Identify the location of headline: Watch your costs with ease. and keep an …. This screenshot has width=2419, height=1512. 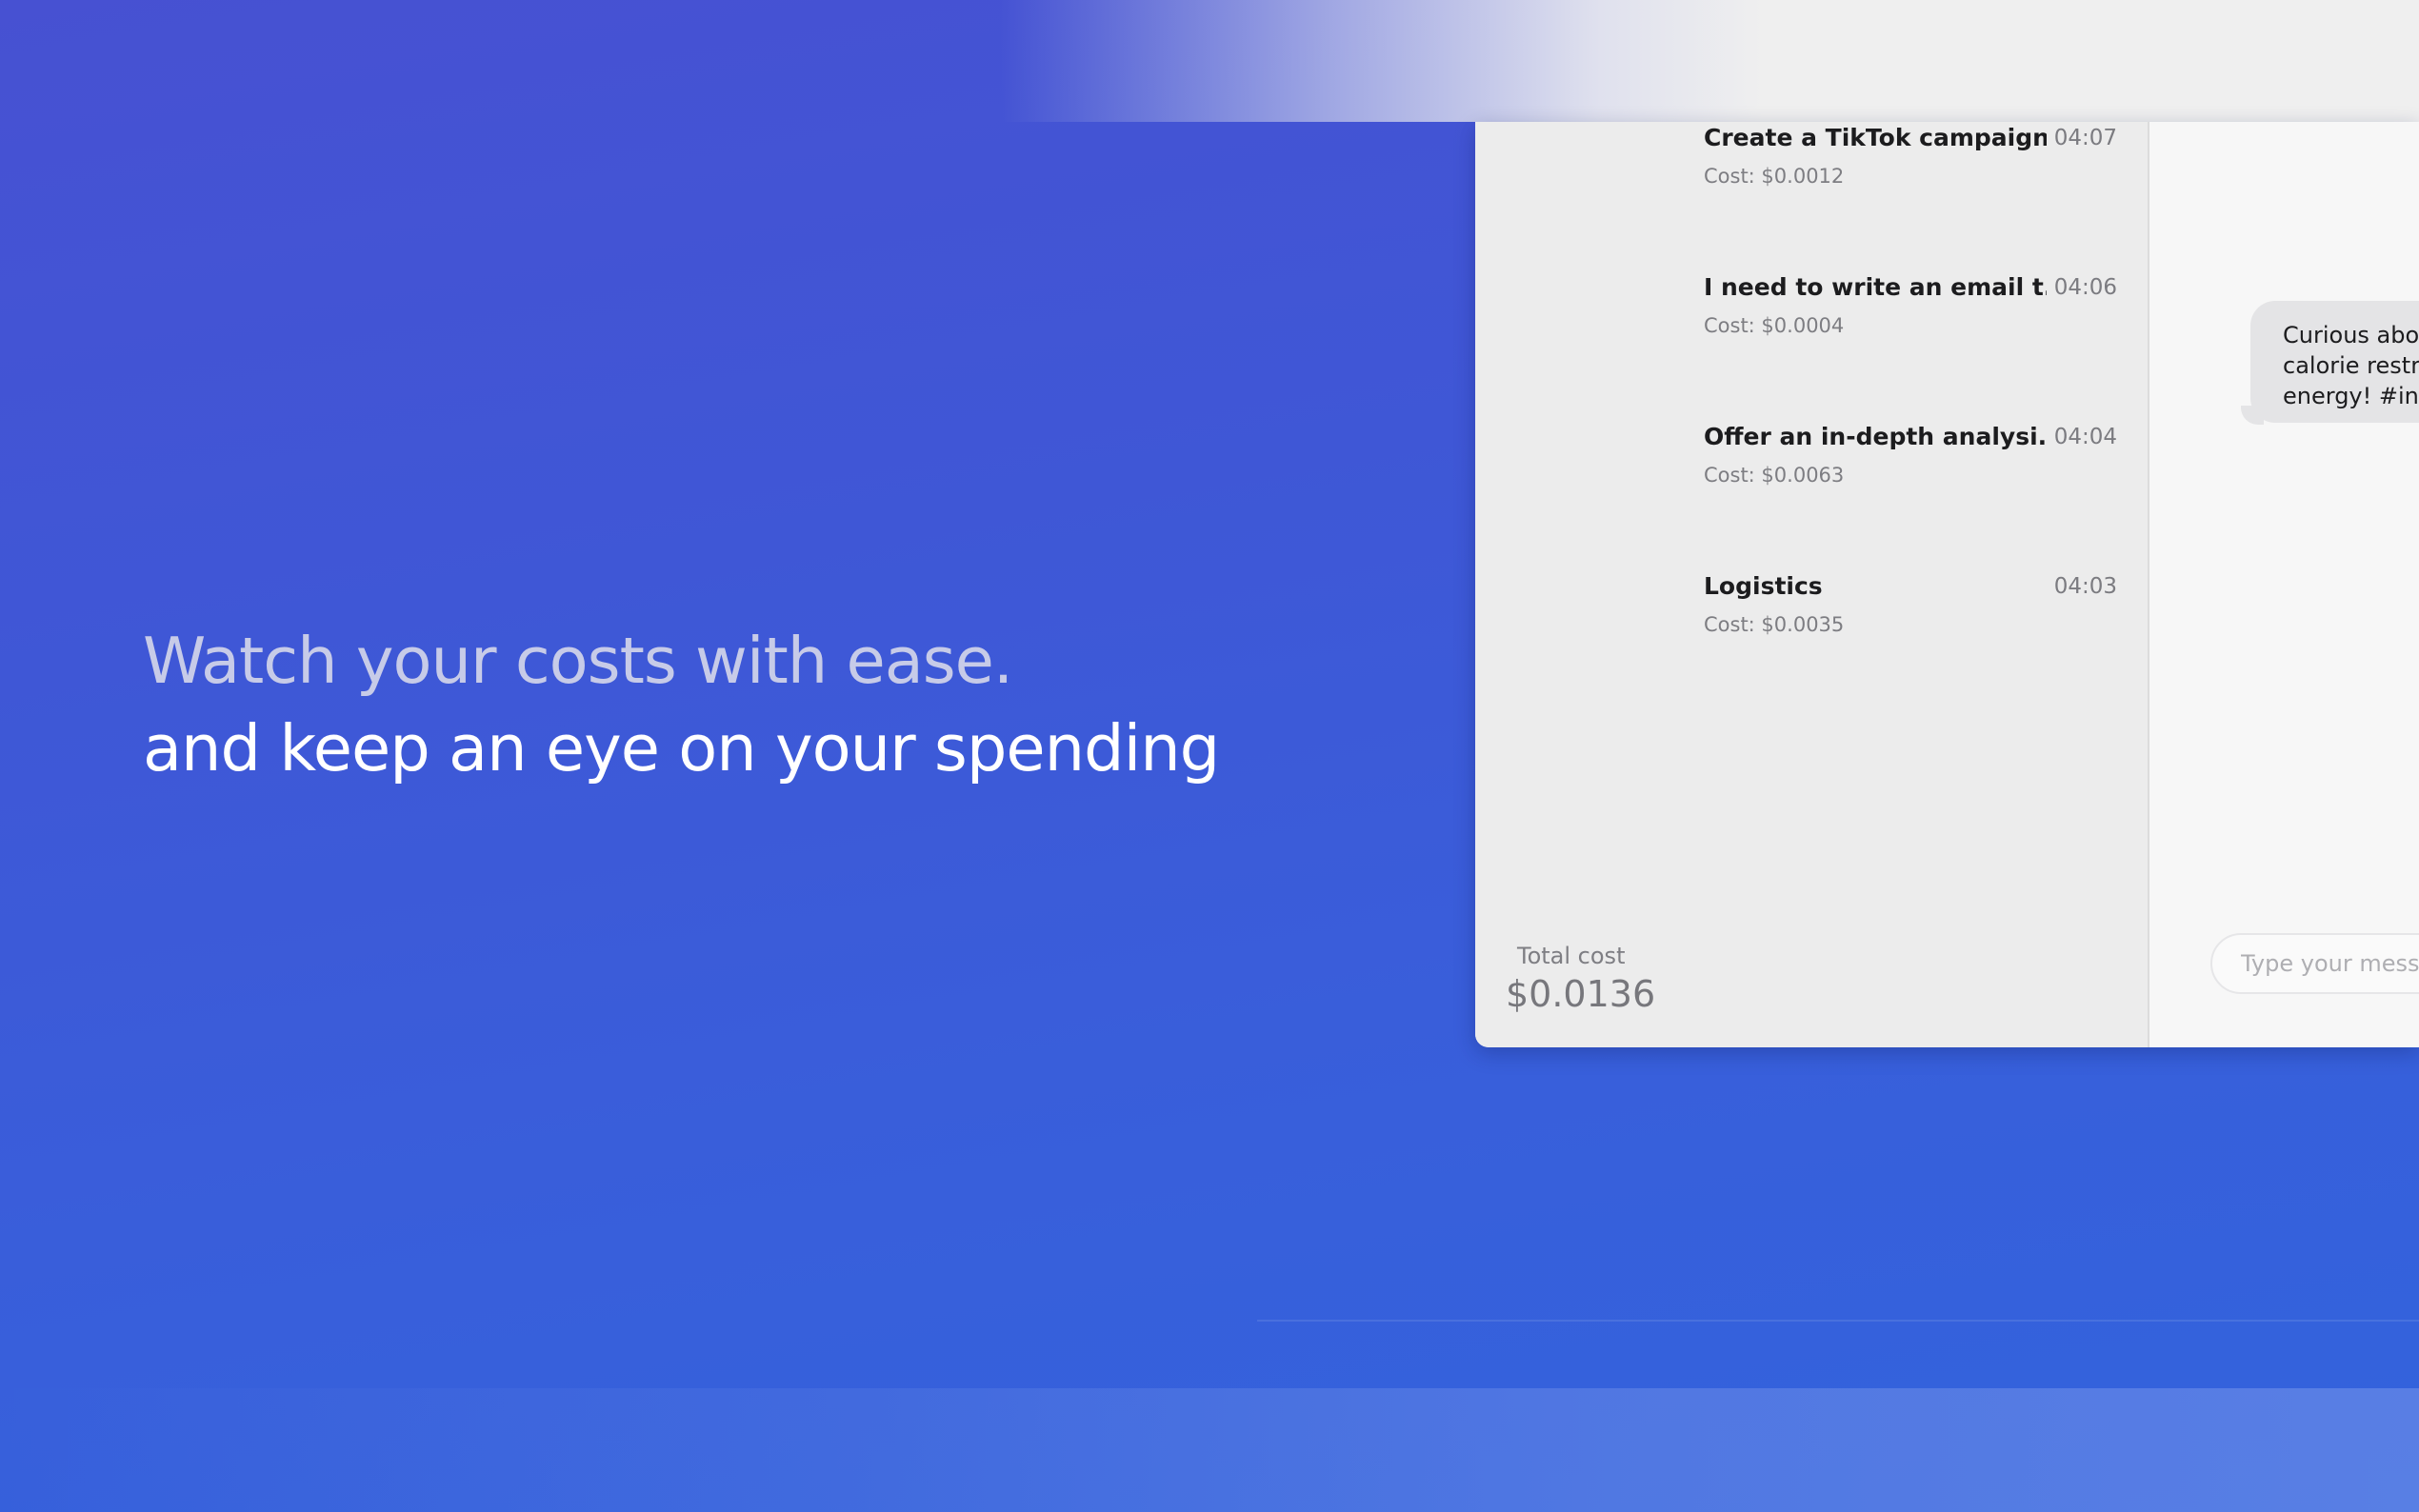
(681, 704).